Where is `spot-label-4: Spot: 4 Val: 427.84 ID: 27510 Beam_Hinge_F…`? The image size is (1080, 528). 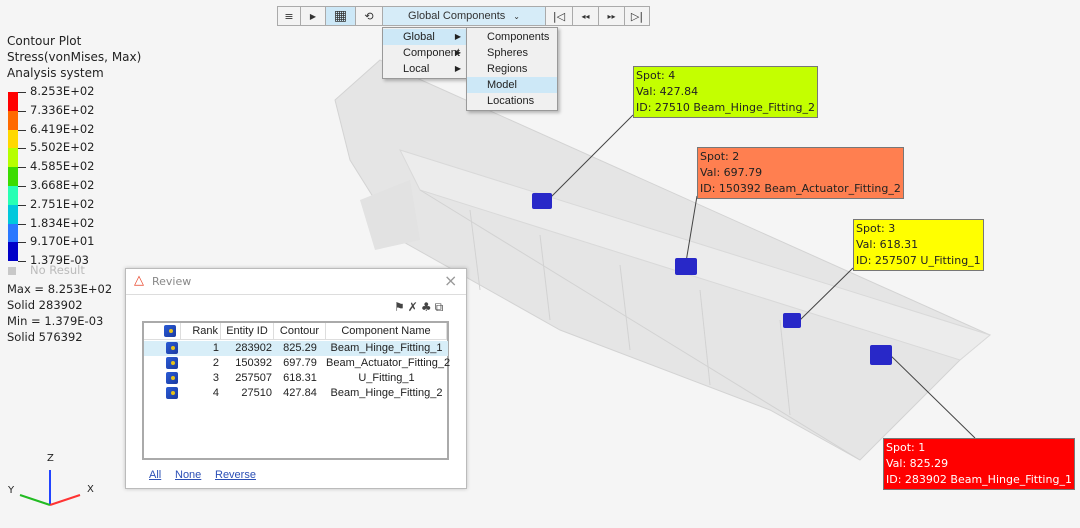
spot-label-4: Spot: 4 Val: 427.84 ID: 27510 Beam_Hinge_F… is located at coordinates (725, 92).